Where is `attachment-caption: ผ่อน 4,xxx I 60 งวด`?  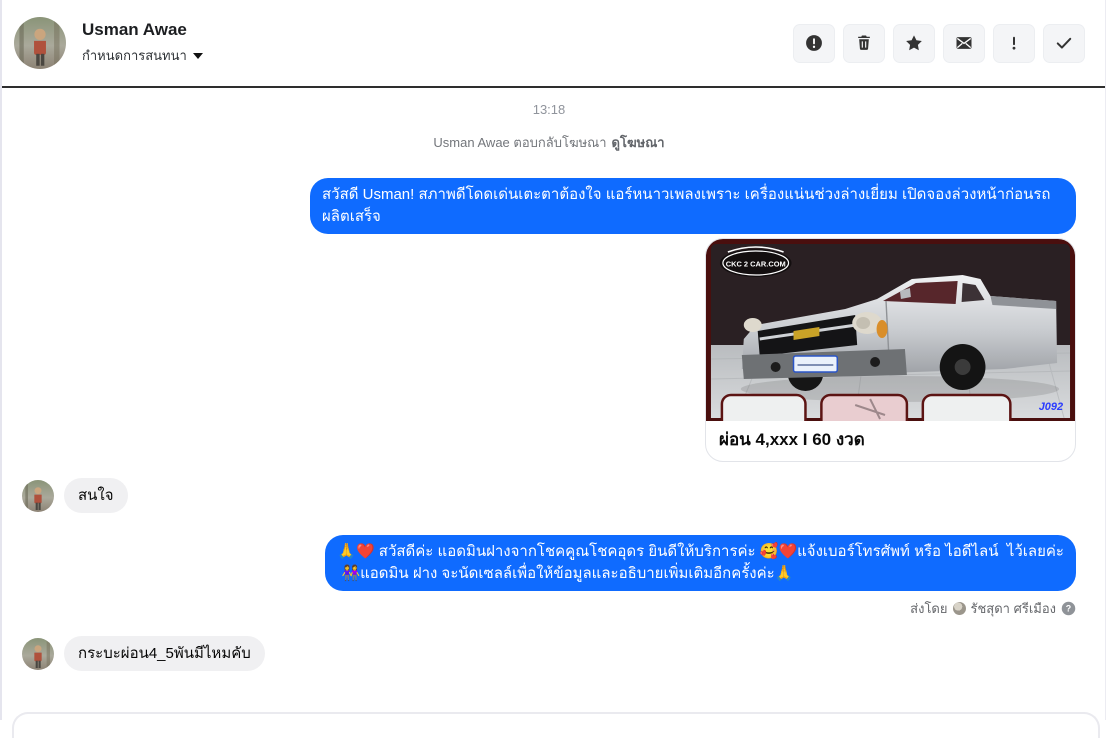 attachment-caption: ผ่อน 4,xxx I 60 งวด is located at coordinates (792, 439).